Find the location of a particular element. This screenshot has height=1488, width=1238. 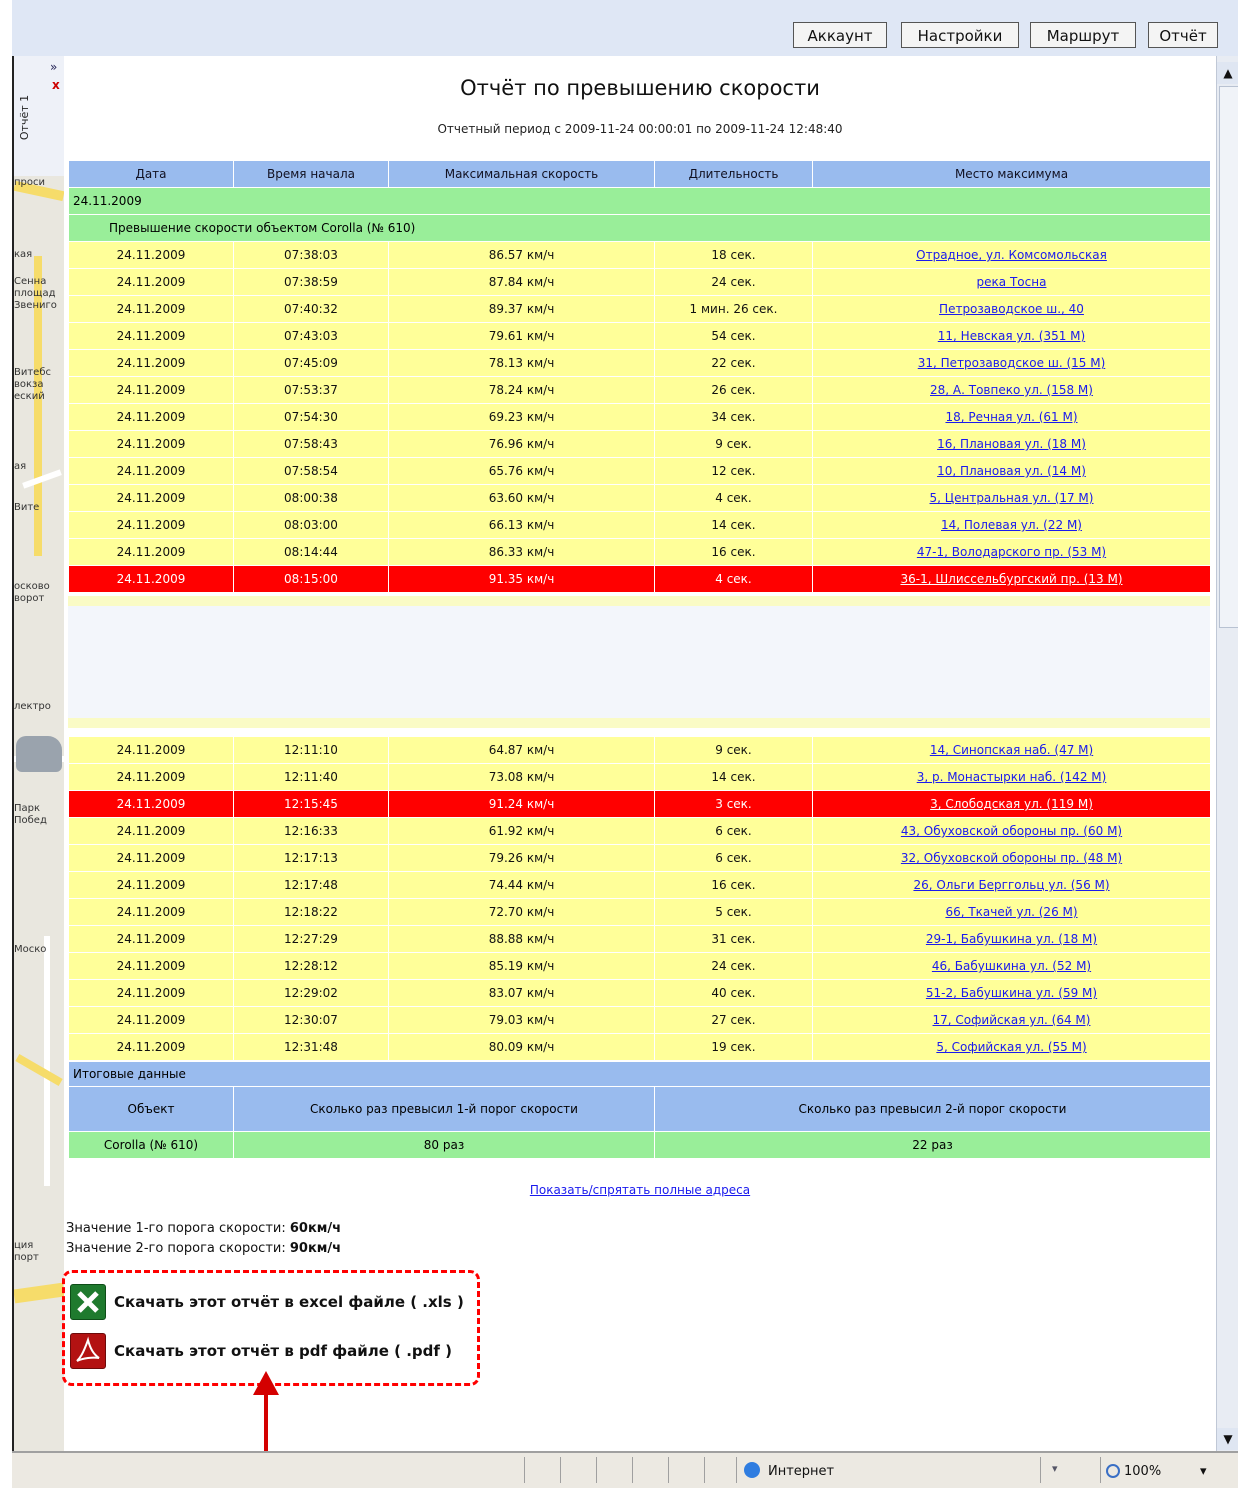

pdf-icon is located at coordinates (88, 1351).